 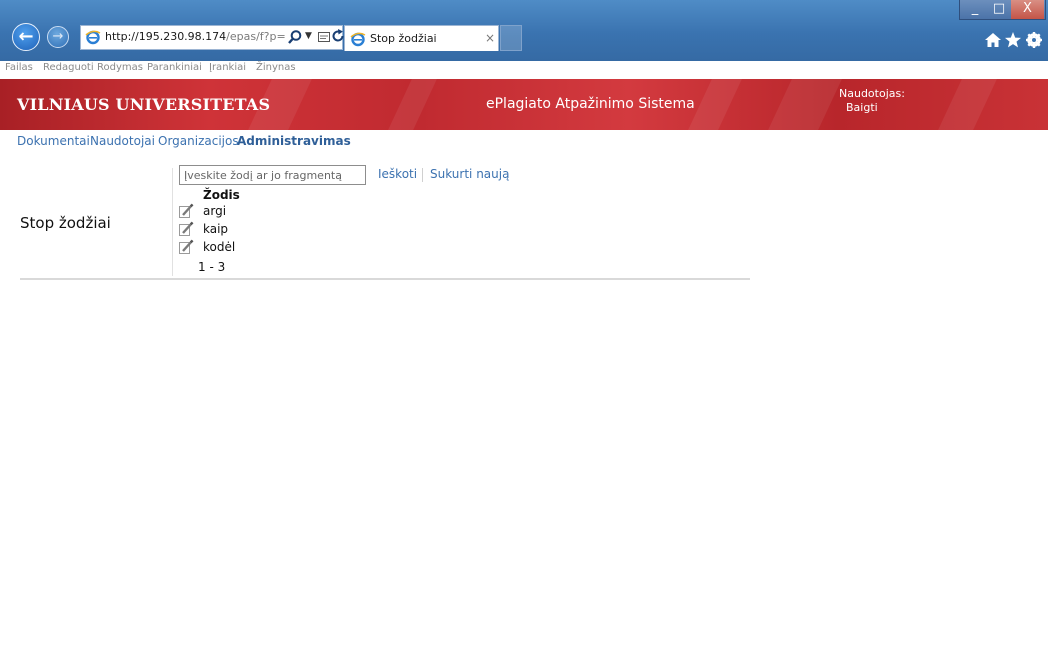 I want to click on forward-button: →, so click(x=58, y=37).